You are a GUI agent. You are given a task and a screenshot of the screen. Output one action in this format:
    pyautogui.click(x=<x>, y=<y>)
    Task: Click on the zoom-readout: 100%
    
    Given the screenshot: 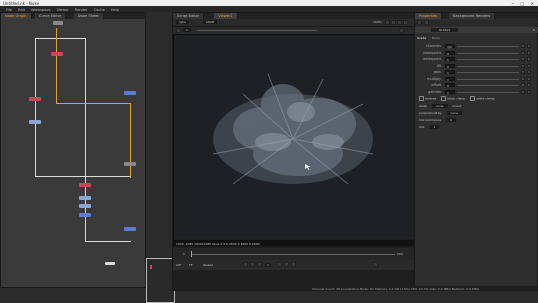 What is the action you would take?
    pyautogui.click(x=377, y=22)
    